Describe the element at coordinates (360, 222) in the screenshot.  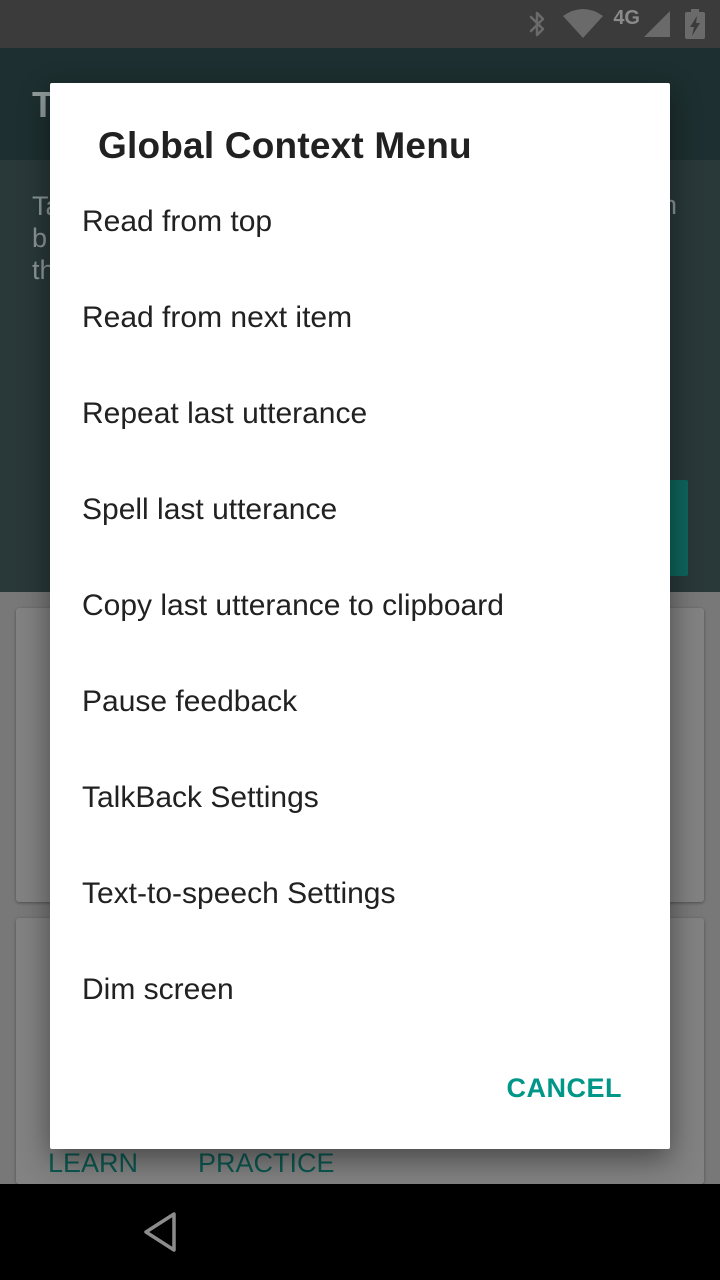
I see `menu-item-read-from-top: Read from top` at that location.